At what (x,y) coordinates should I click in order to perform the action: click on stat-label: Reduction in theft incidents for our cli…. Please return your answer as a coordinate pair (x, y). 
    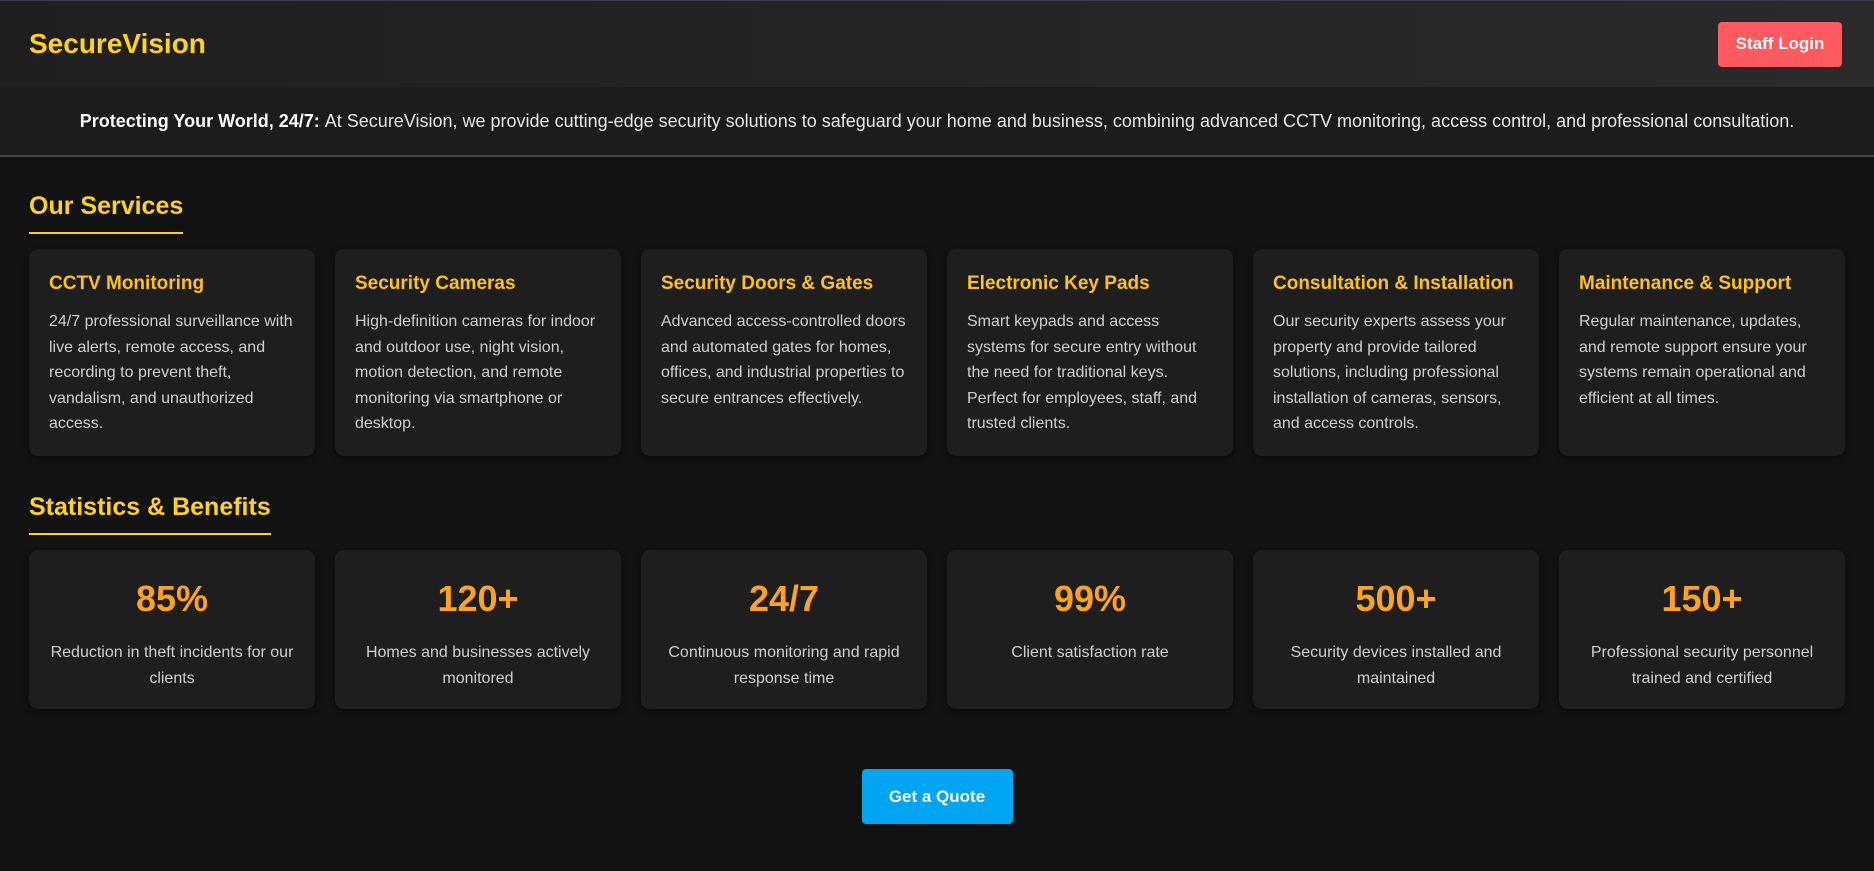
    Looking at the image, I should click on (172, 665).